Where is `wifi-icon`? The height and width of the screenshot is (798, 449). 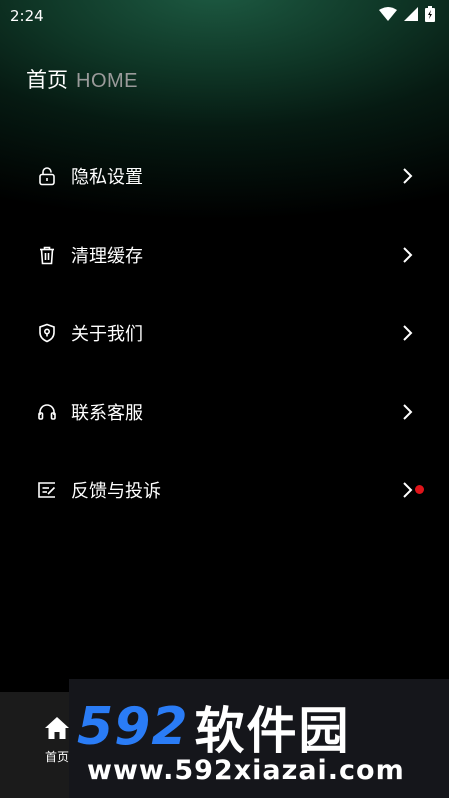
wifi-icon is located at coordinates (388, 16).